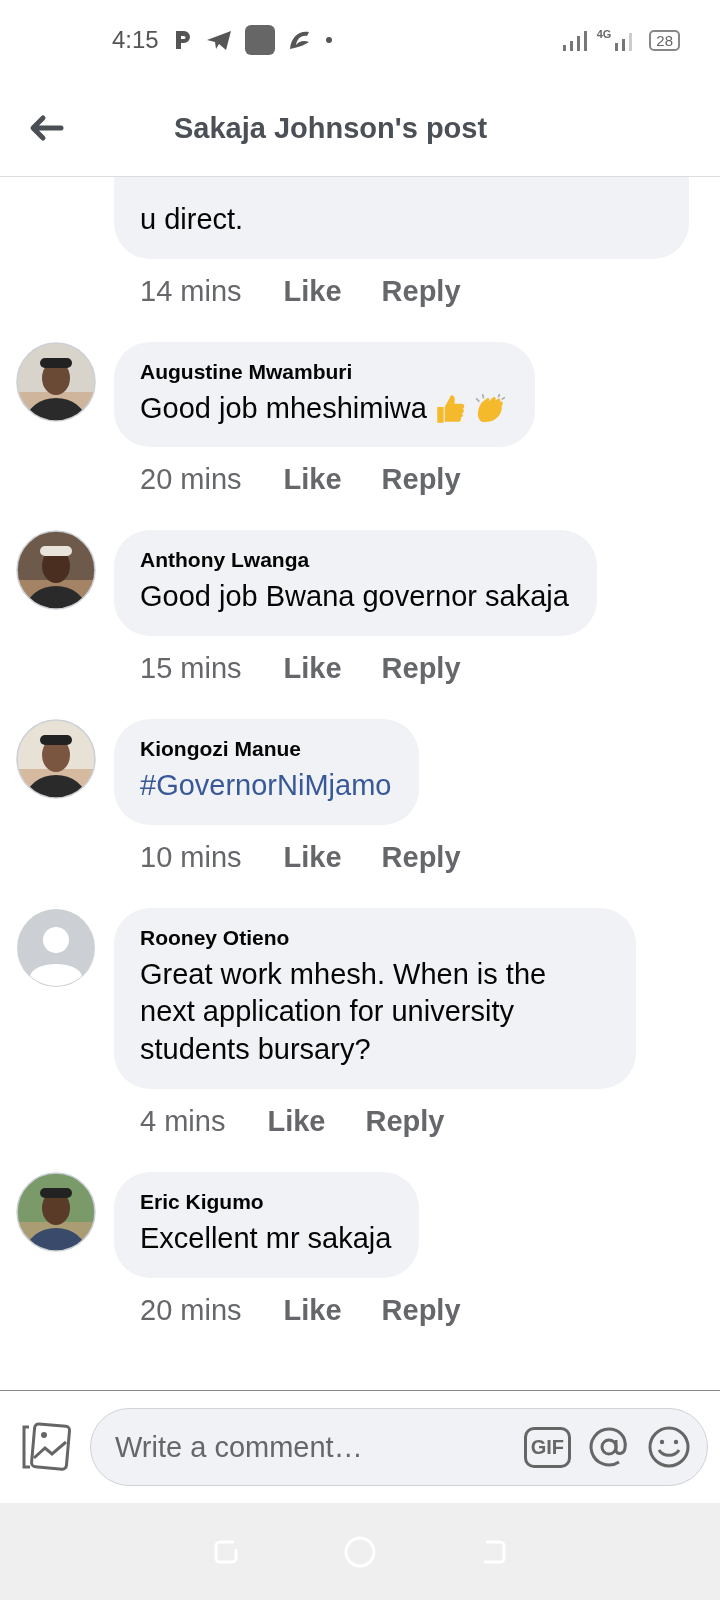 The width and height of the screenshot is (720, 1600). Describe the element at coordinates (344, 1012) in the screenshot. I see `comment-text: Great work mhesh. When is the next application for university students bursary?` at that location.